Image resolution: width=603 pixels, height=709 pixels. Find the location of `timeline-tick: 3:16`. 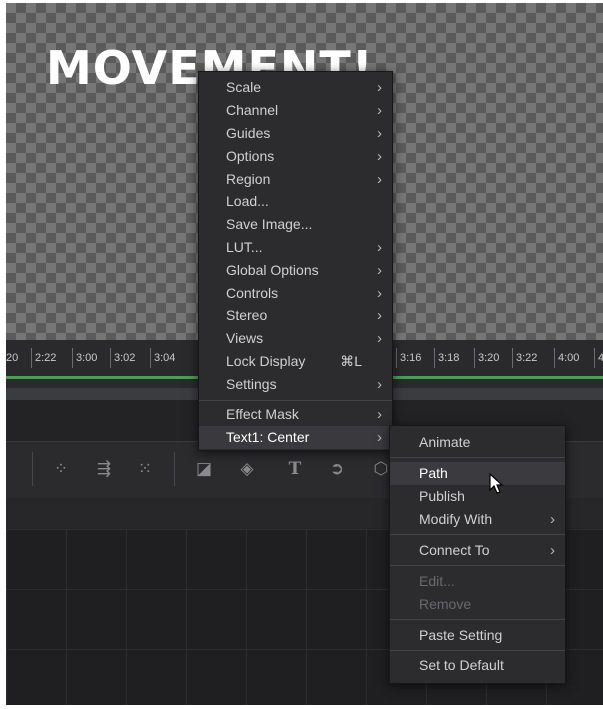

timeline-tick: 3:16 is located at coordinates (408, 358).